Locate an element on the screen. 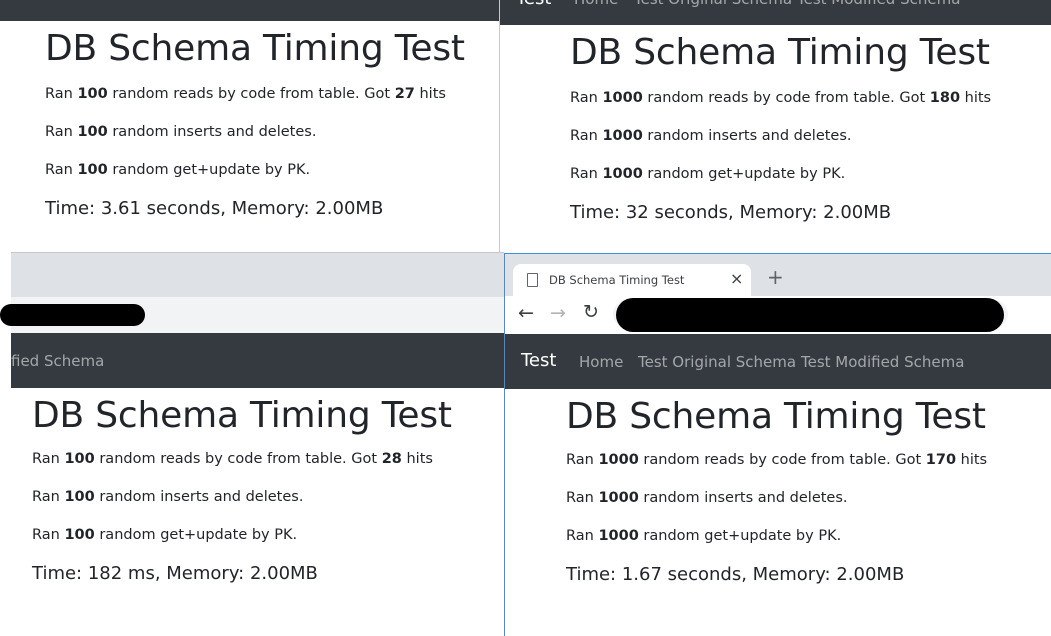 Image resolution: width=1051 pixels, height=636 pixels. browser-tab-strip: DB Schema Timing Test × + is located at coordinates (778, 275).